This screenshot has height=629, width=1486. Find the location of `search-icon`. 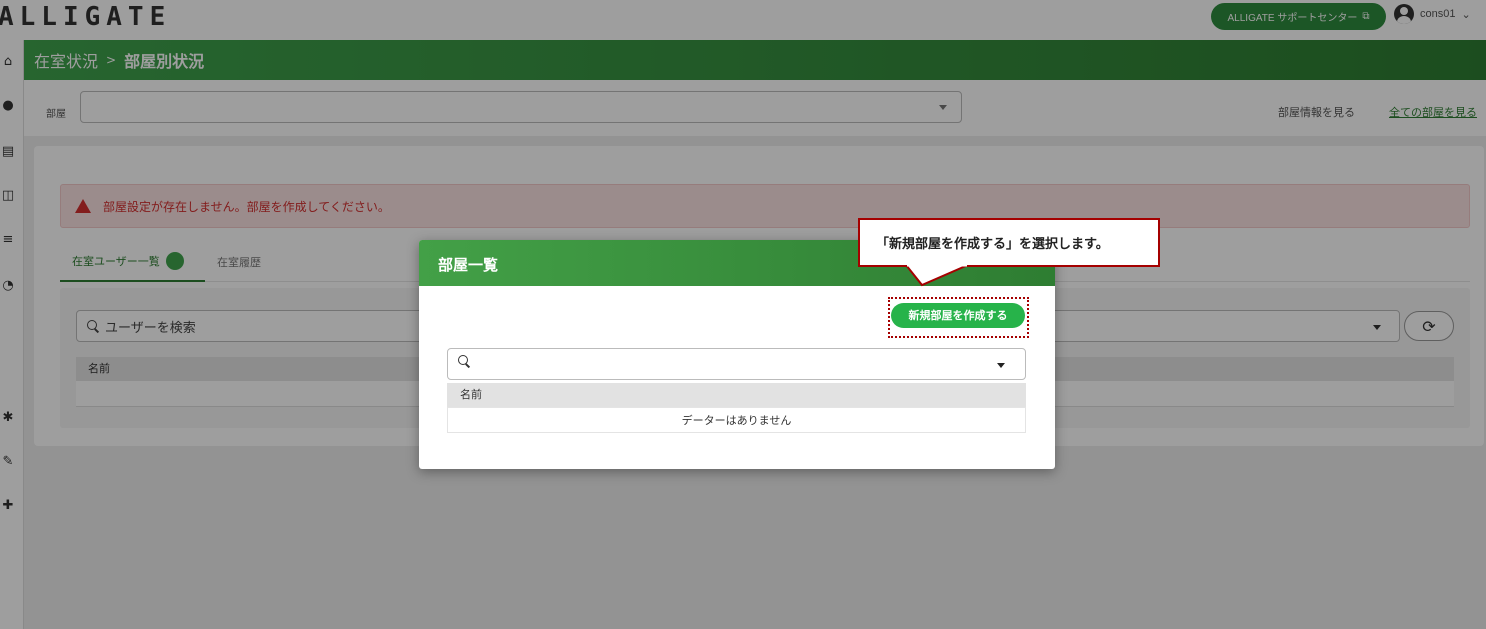

search-icon is located at coordinates (464, 361).